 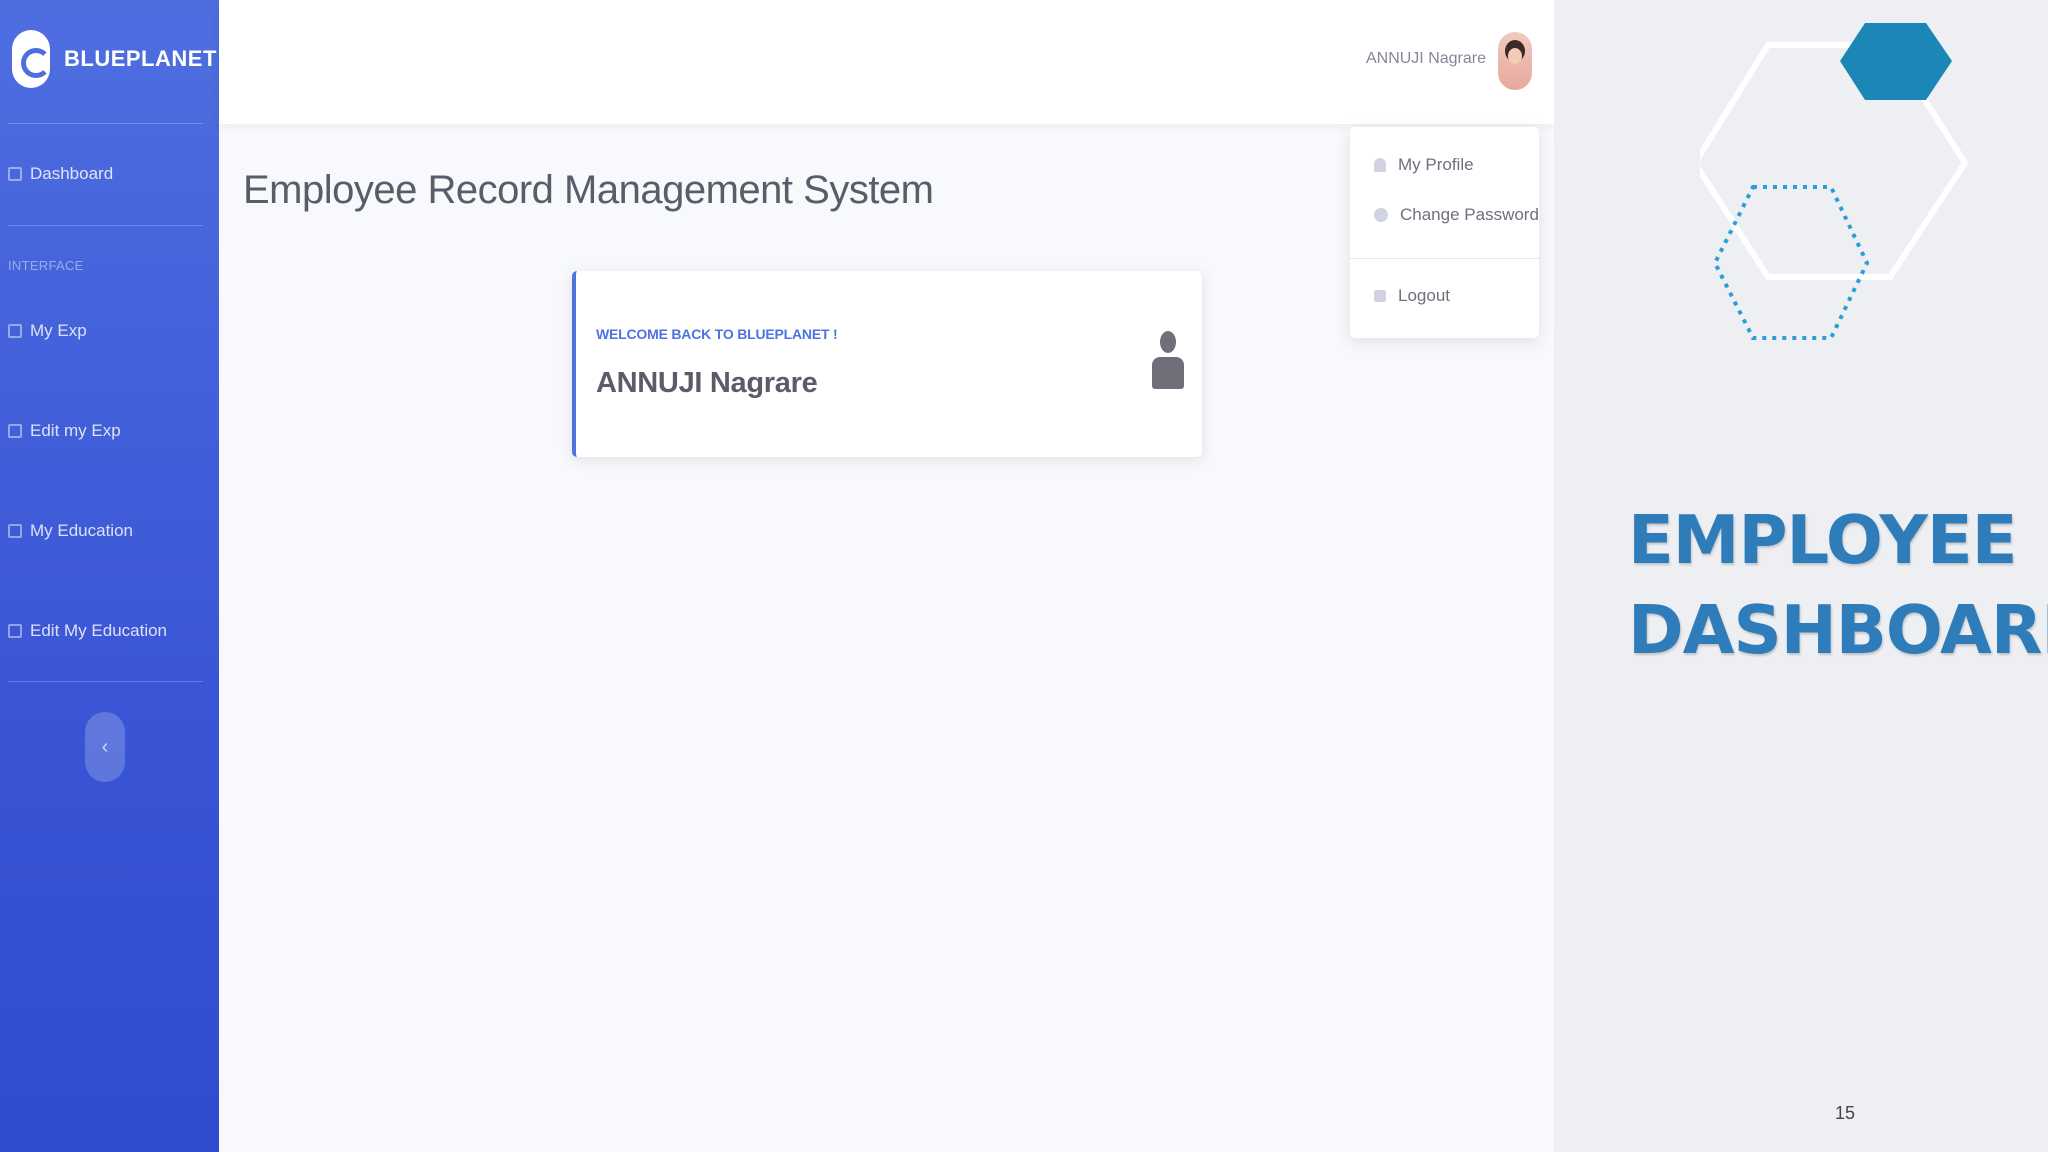 I want to click on hexagon-decoration-icon, so click(x=1834, y=181).